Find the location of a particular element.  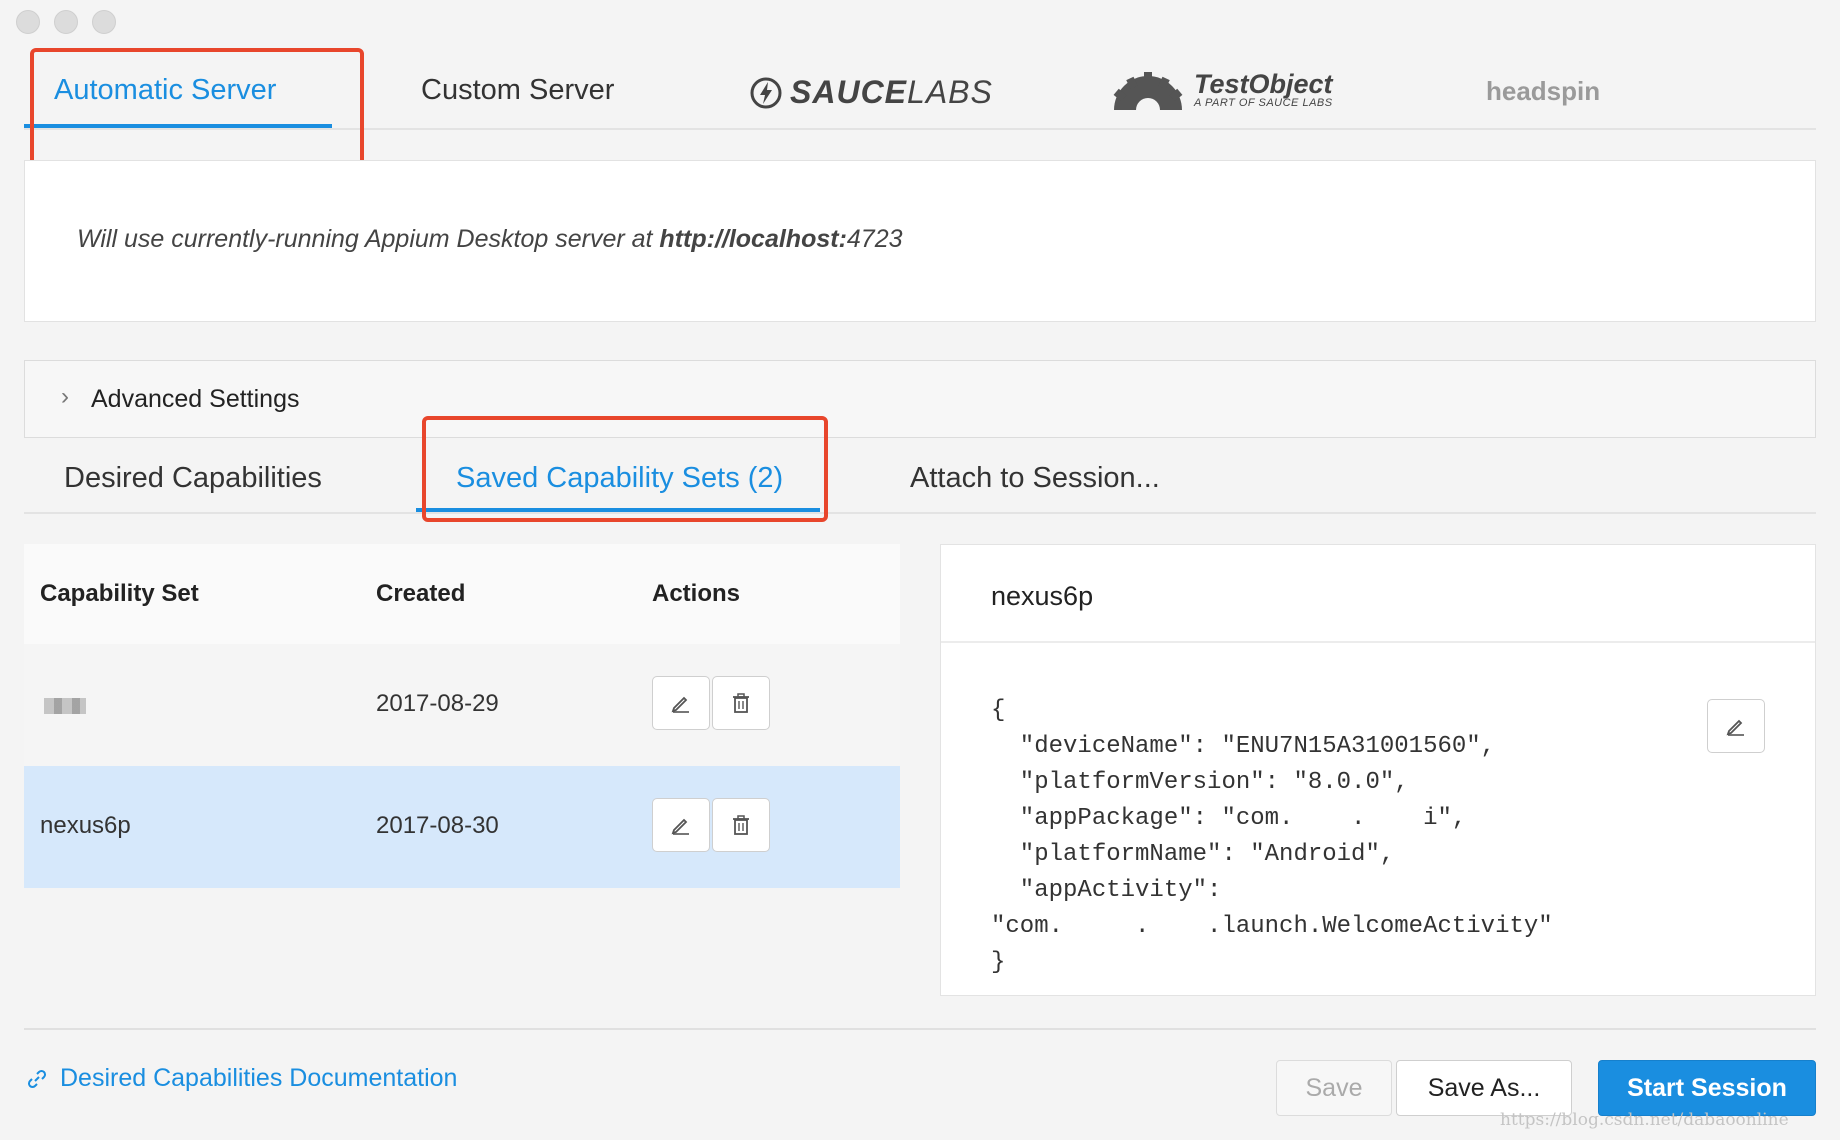

saucelabs-bolt-icon is located at coordinates (766, 92).